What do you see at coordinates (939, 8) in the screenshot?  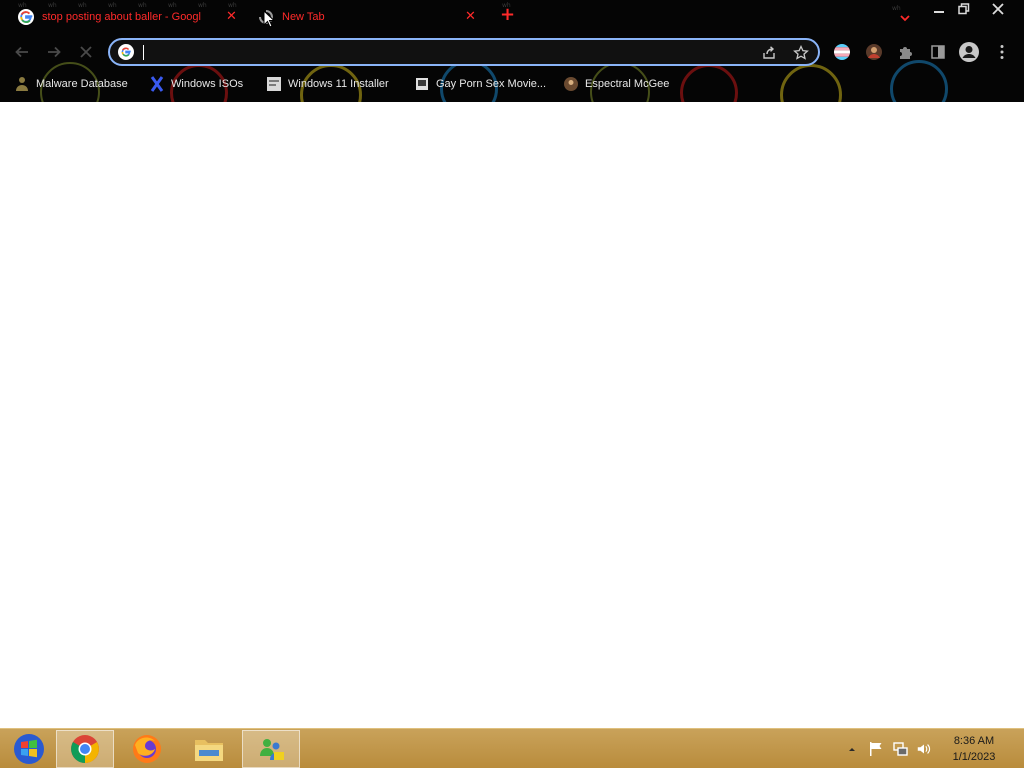 I see `minimize-button` at bounding box center [939, 8].